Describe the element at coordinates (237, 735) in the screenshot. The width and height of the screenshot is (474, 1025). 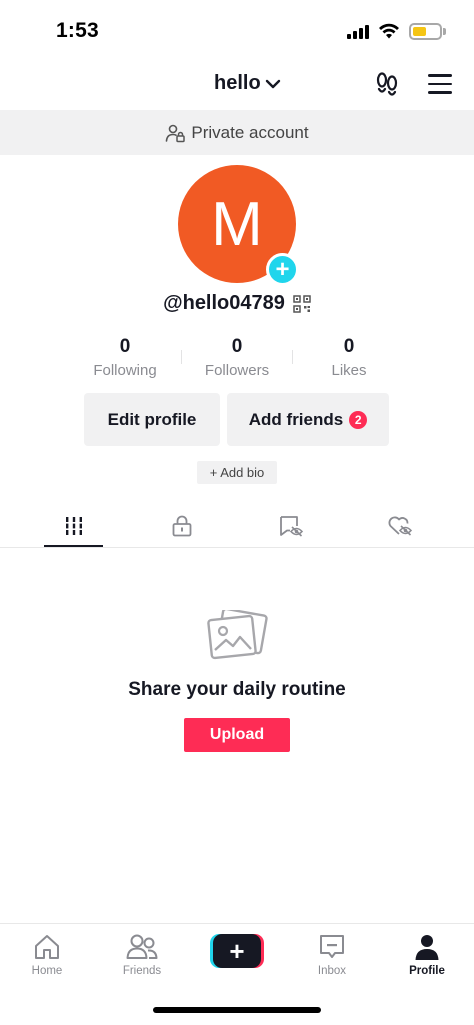
I see `upload-button: Upload` at that location.